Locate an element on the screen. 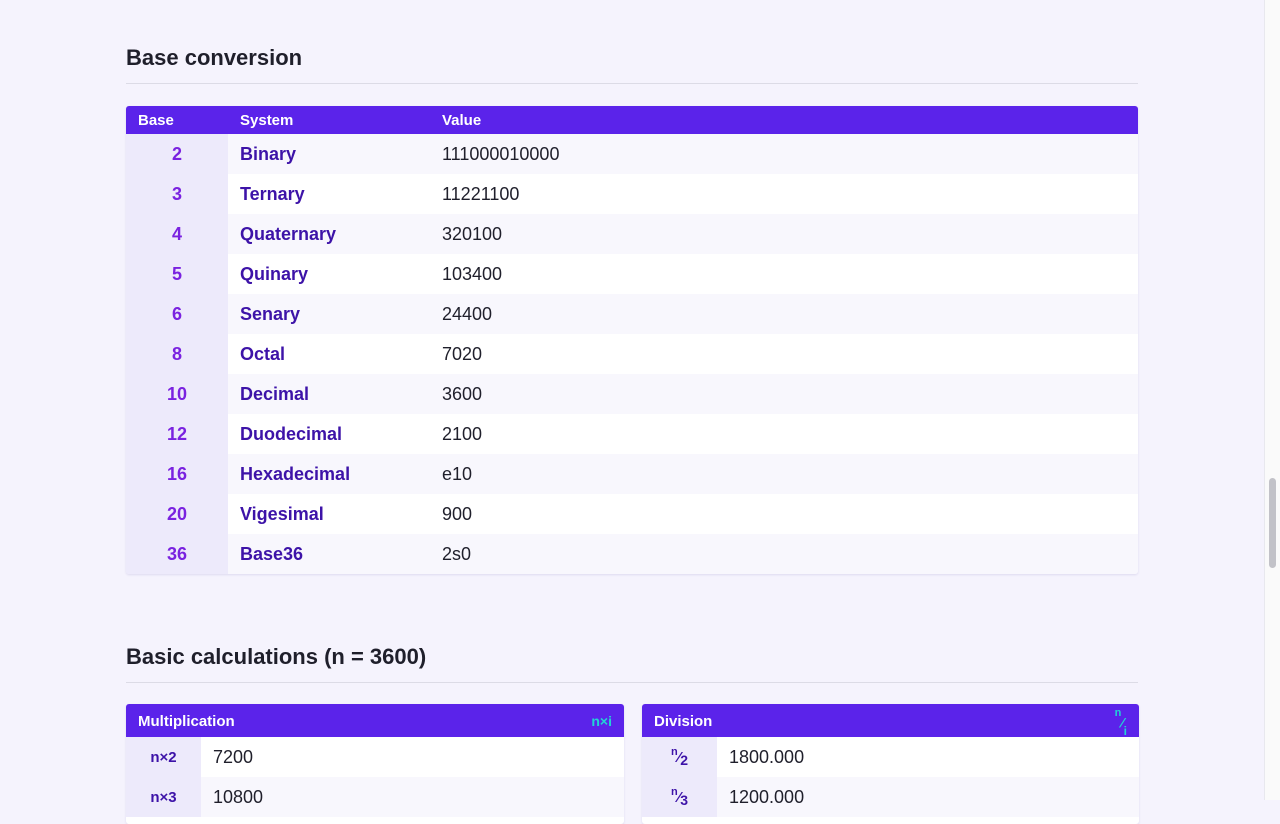 This screenshot has height=824, width=1280. system-name: Senary is located at coordinates (329, 314).